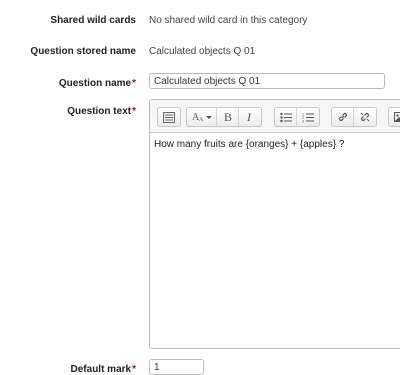  What do you see at coordinates (176, 367) in the screenshot?
I see `default-mark-input` at bounding box center [176, 367].